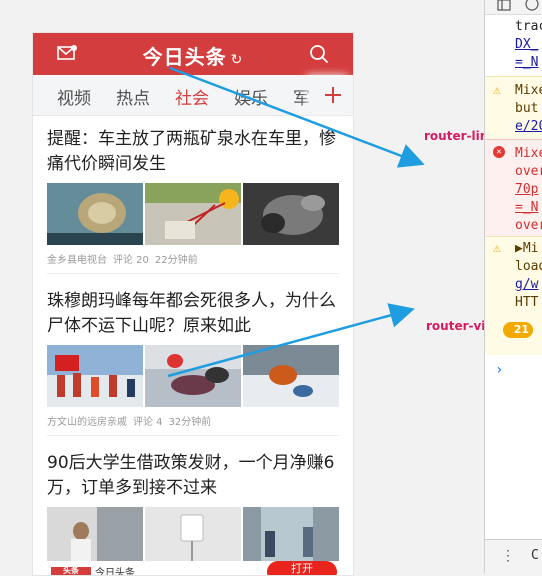 The height and width of the screenshot is (576, 542). I want to click on article-title: 提醒：车主放了两瓶矿泉水在车里，惨痛代价瞬间发生, so click(193, 152).